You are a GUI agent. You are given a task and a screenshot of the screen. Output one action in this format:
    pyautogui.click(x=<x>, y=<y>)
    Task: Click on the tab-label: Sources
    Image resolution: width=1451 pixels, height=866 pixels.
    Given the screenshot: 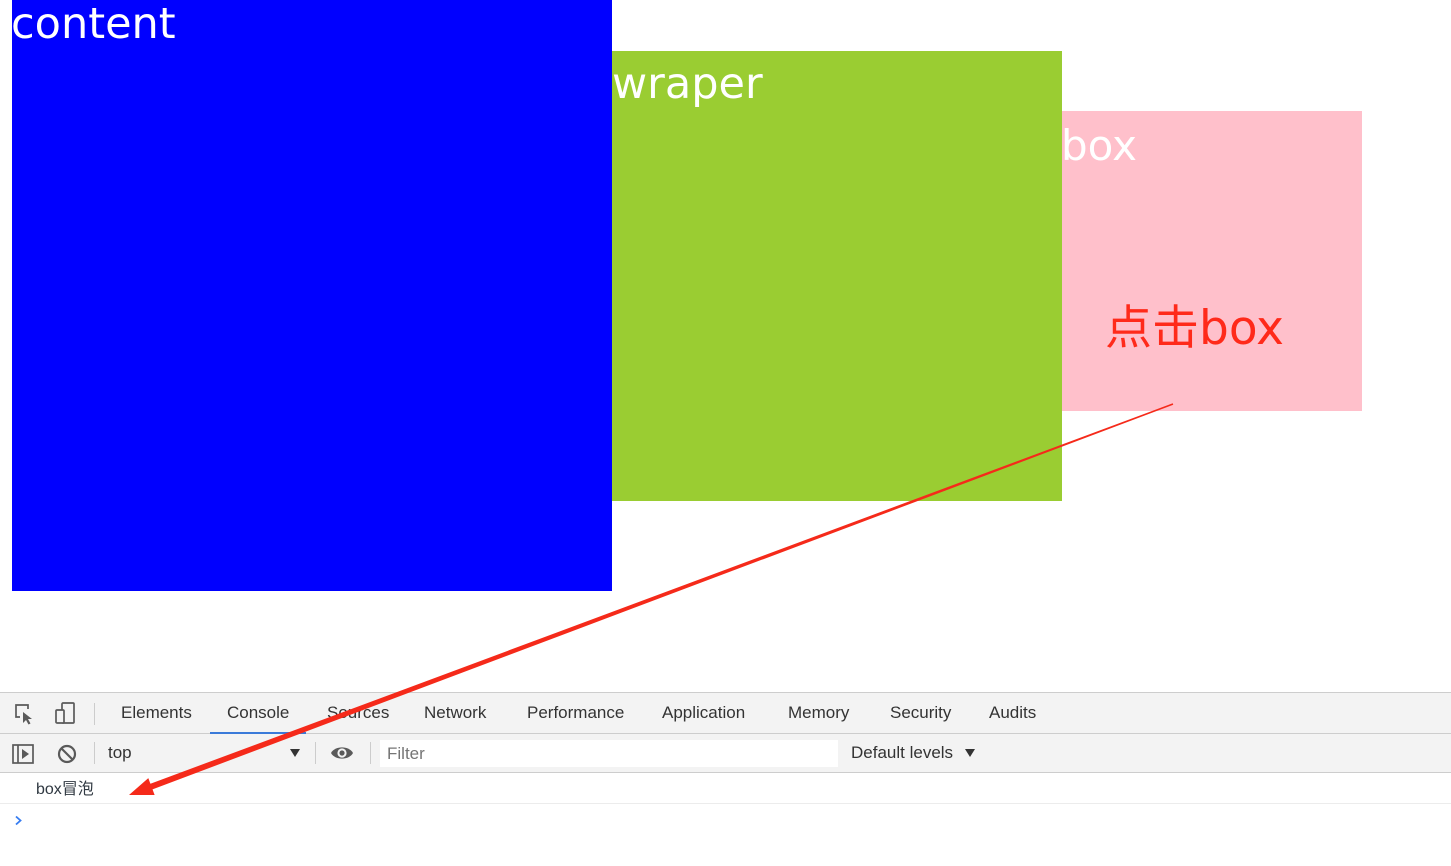 What is the action you would take?
    pyautogui.click(x=358, y=712)
    